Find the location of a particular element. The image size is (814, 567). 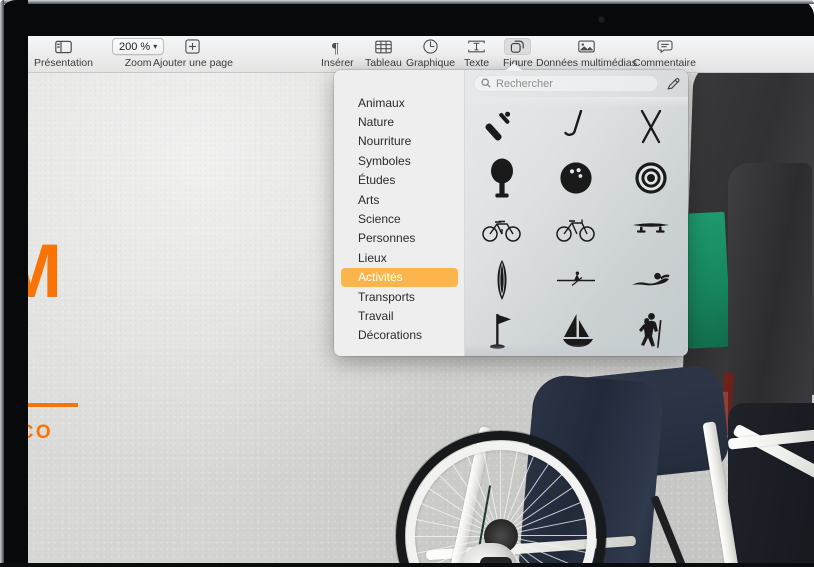

toolbar-label-text: Texte is located at coordinates (477, 63).